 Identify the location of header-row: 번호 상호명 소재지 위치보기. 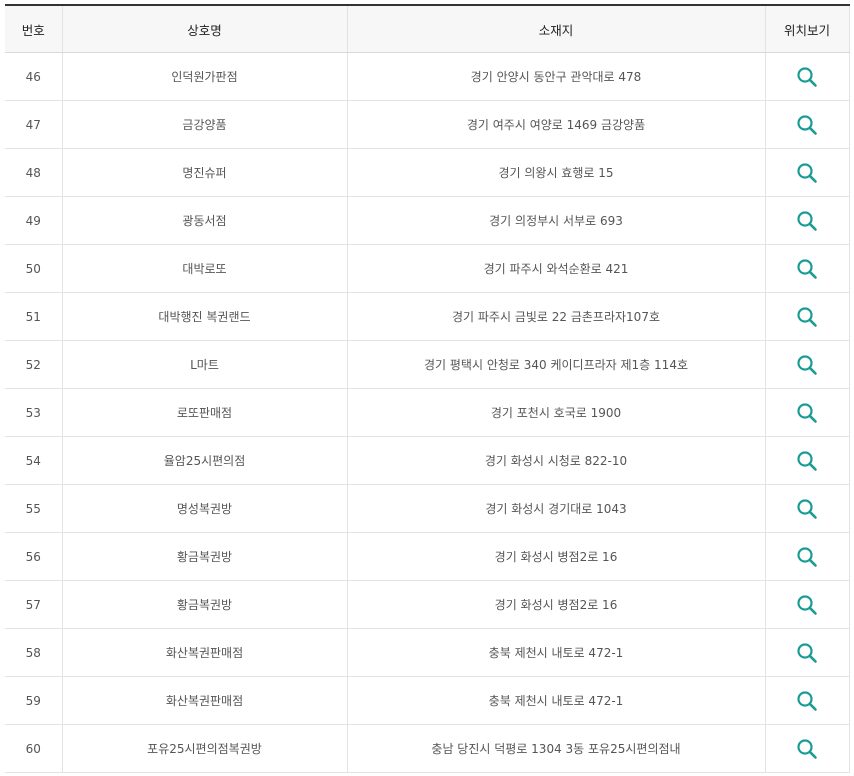
(427, 29).